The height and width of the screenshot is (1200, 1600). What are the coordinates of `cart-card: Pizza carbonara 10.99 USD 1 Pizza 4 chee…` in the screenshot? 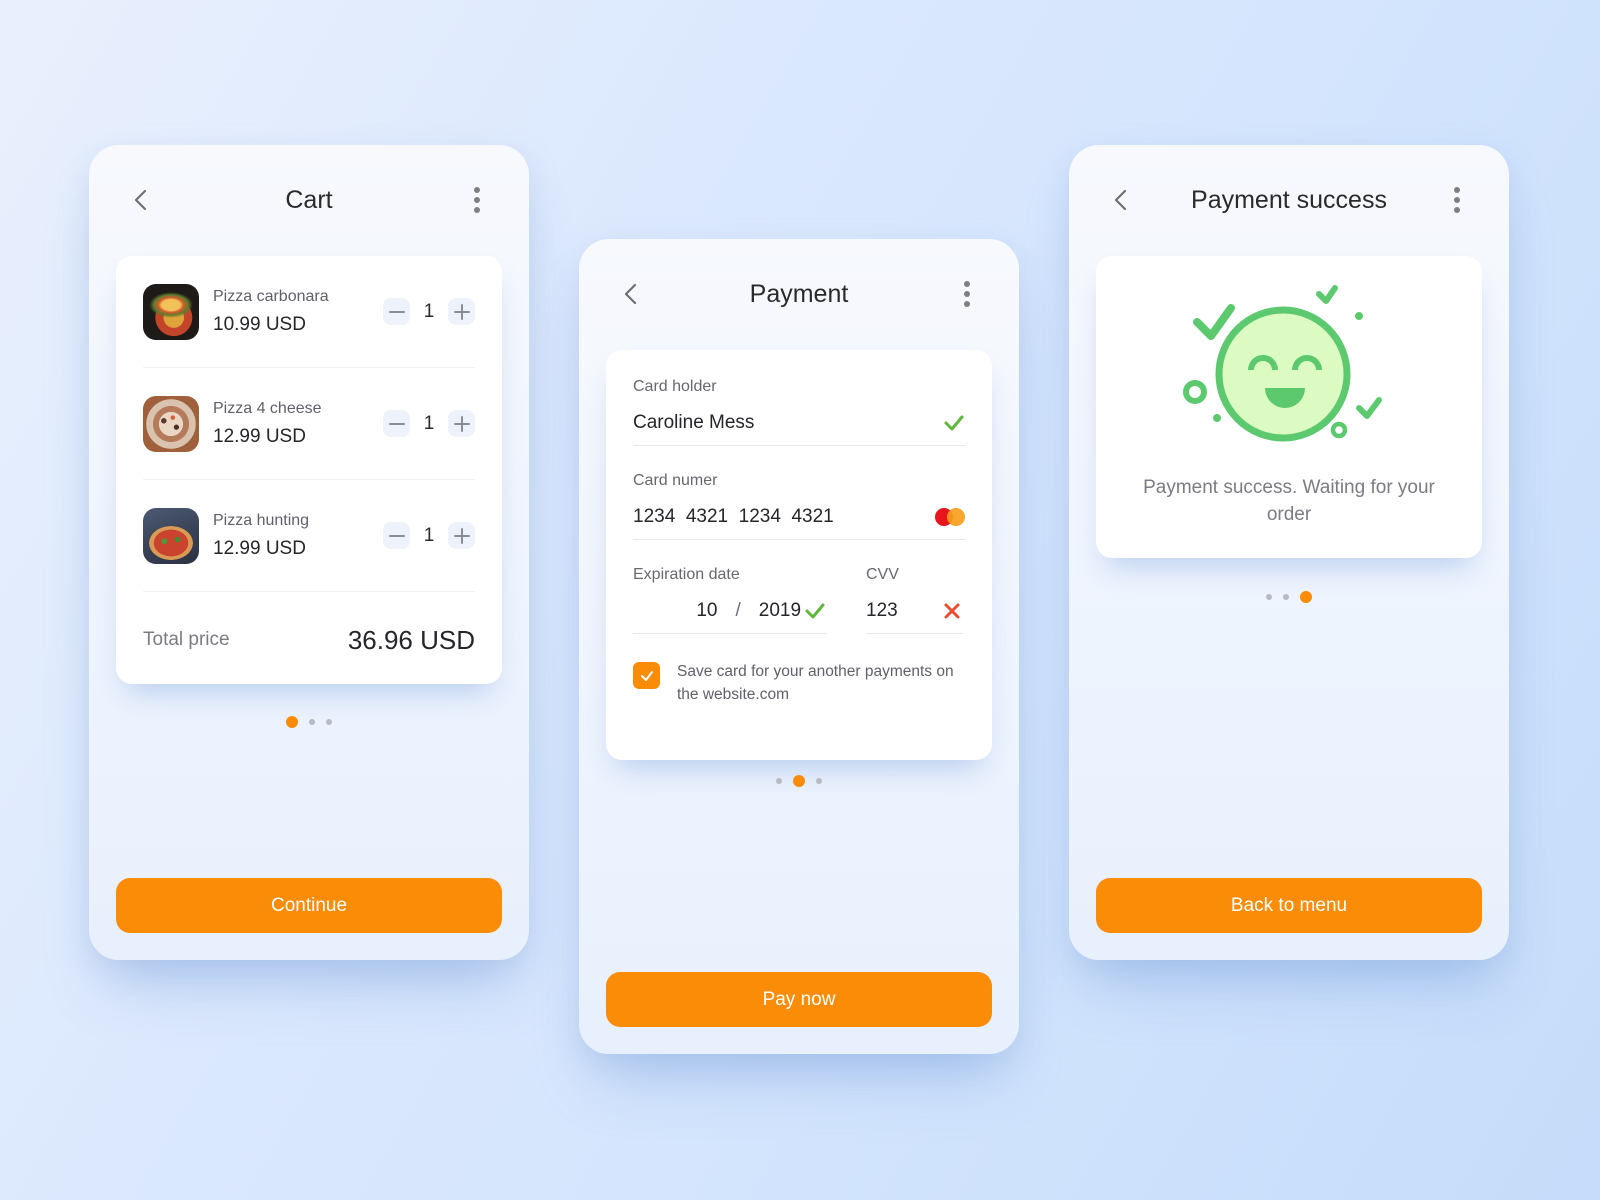 It's located at (309, 470).